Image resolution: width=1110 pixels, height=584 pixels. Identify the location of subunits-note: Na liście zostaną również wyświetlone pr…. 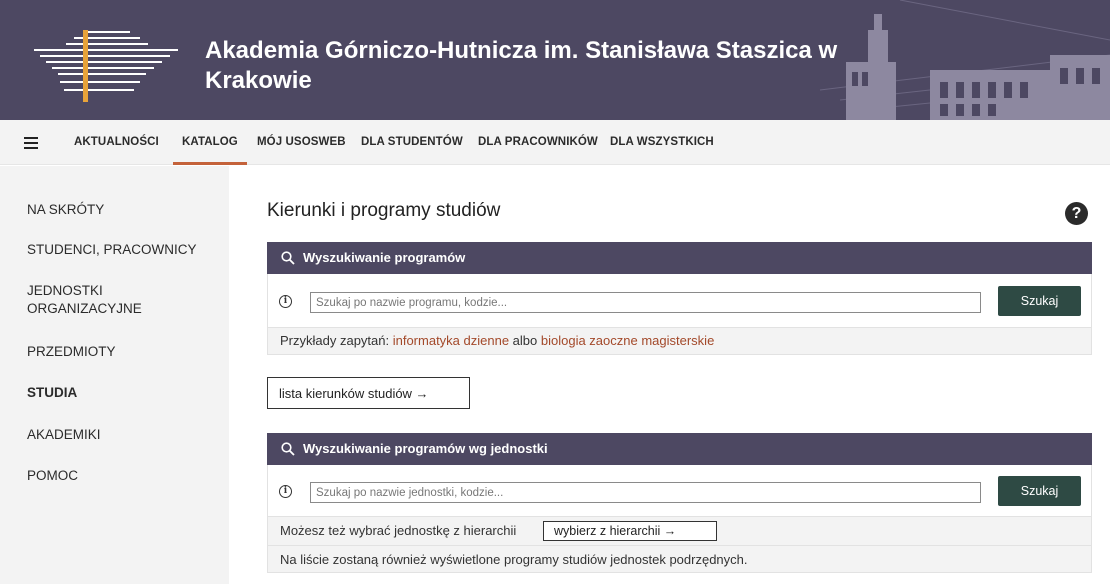
(514, 559).